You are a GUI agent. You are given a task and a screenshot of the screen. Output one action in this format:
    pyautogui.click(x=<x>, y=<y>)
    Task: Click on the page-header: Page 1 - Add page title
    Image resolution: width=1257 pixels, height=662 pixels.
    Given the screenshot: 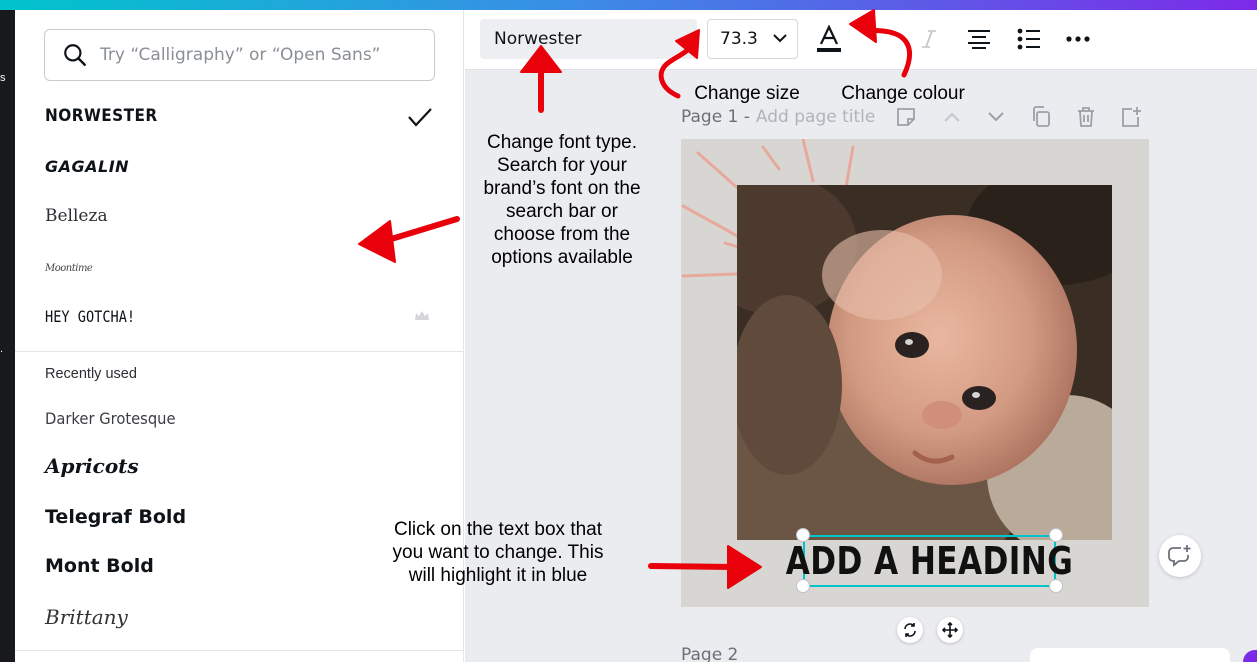 What is the action you would take?
    pyautogui.click(x=778, y=117)
    